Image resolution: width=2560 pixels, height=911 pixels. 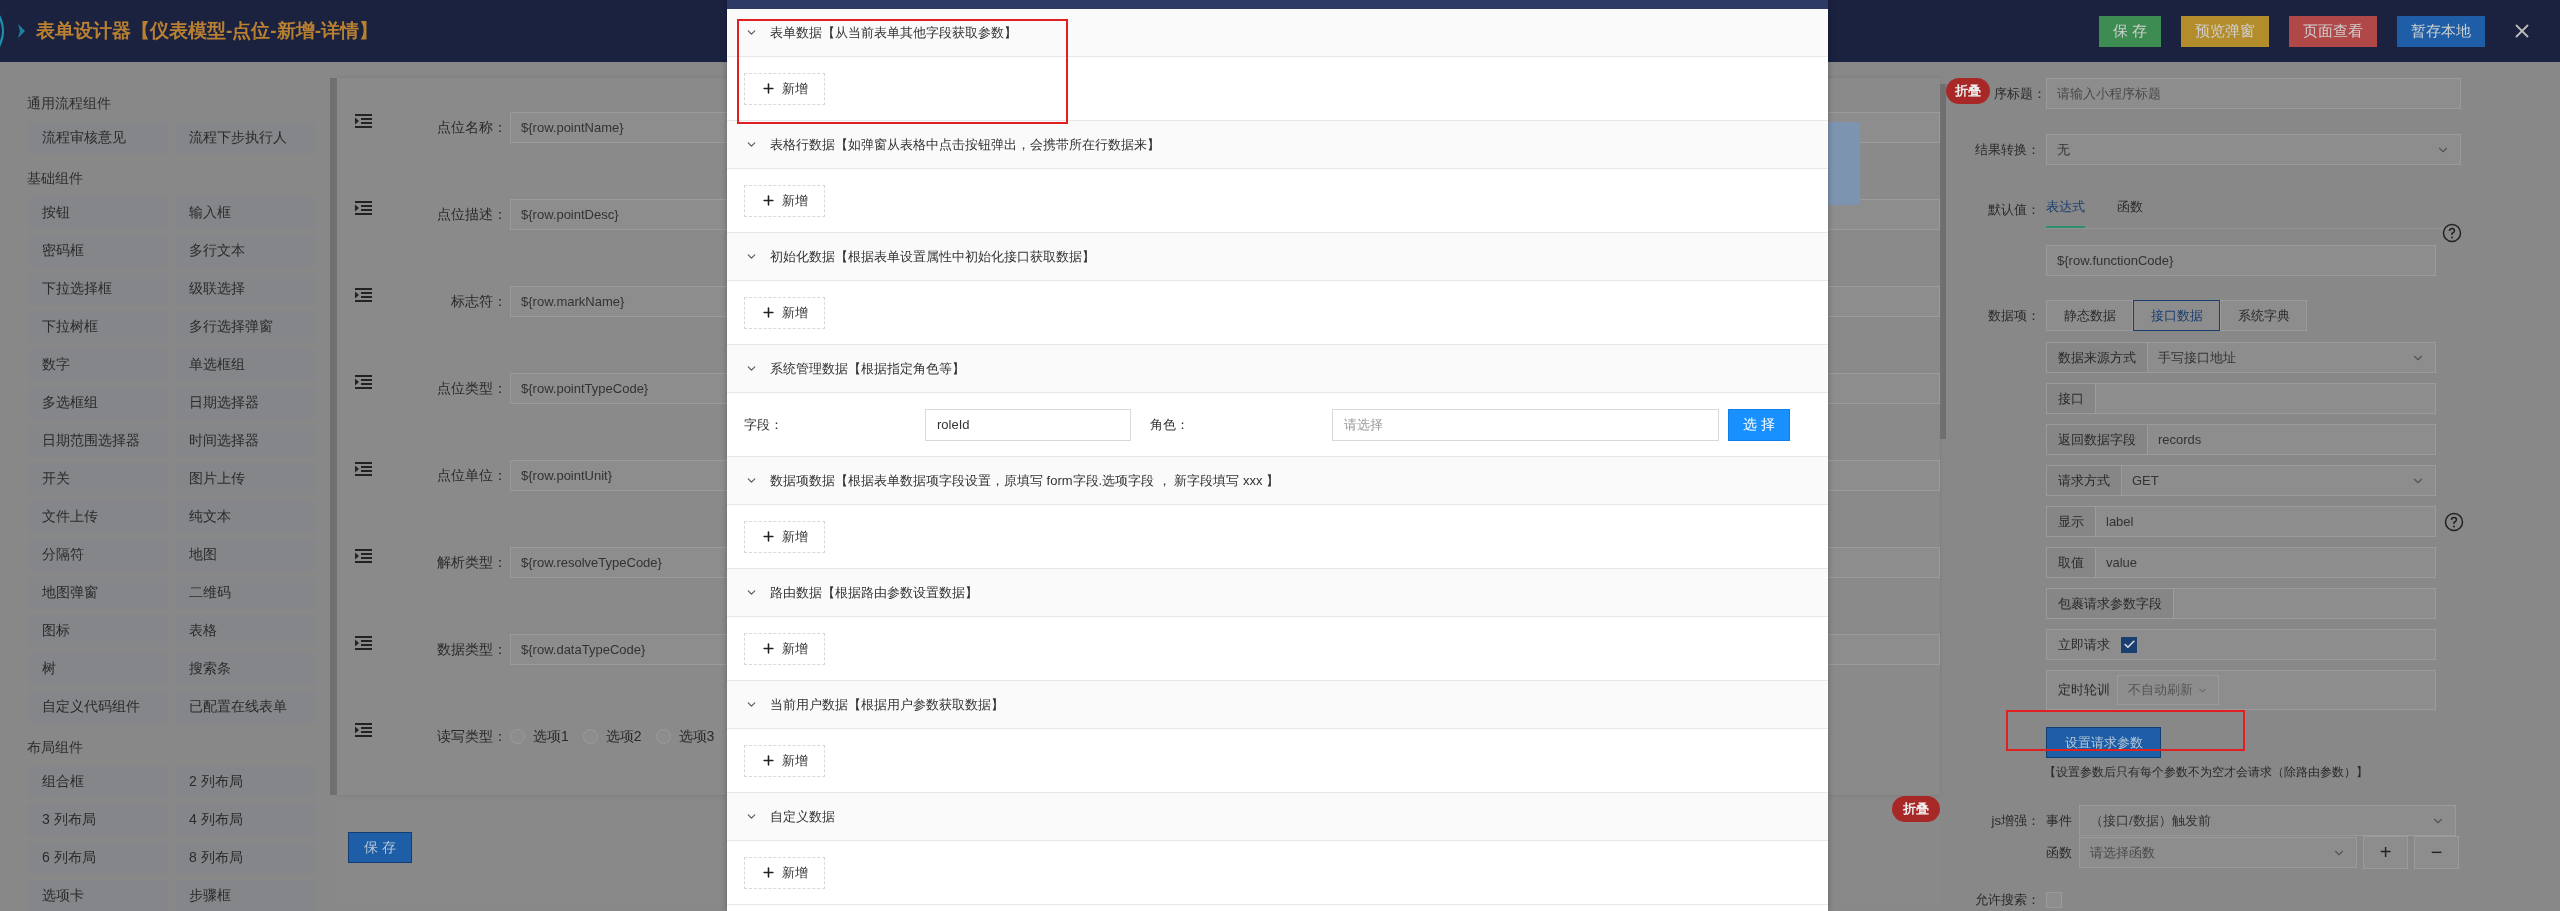 What do you see at coordinates (245, 895) in the screenshot?
I see `component-item: 步骤框` at bounding box center [245, 895].